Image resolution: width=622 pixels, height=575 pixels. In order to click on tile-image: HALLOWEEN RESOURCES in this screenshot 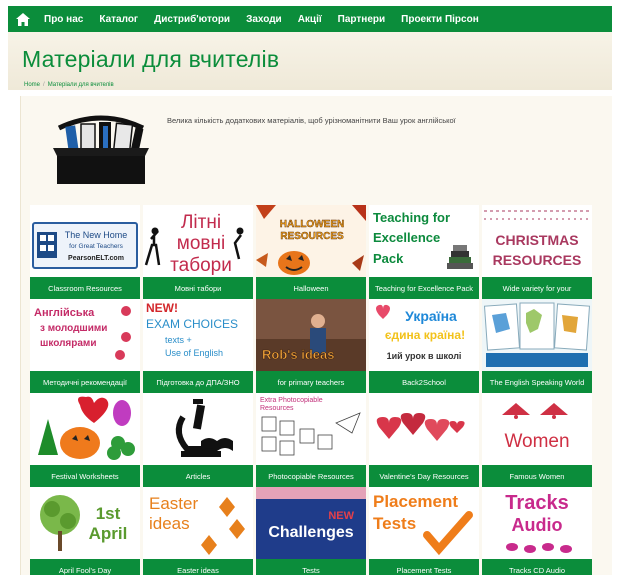, I will do `click(311, 241)`.